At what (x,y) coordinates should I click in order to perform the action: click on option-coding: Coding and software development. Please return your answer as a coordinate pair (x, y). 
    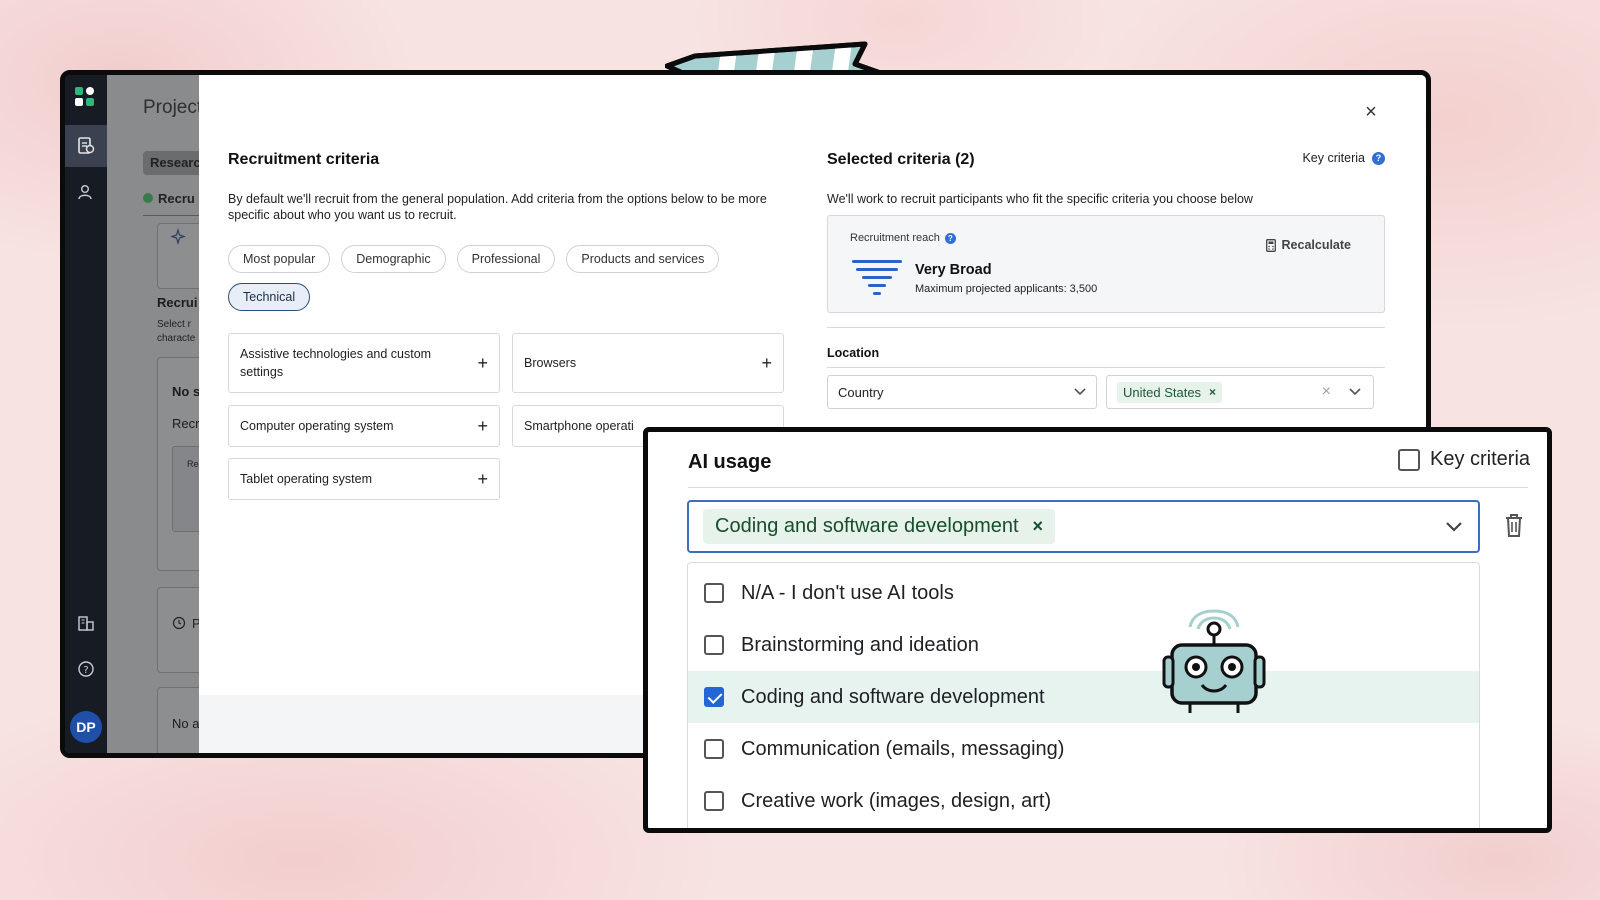
    Looking at the image, I should click on (1083, 697).